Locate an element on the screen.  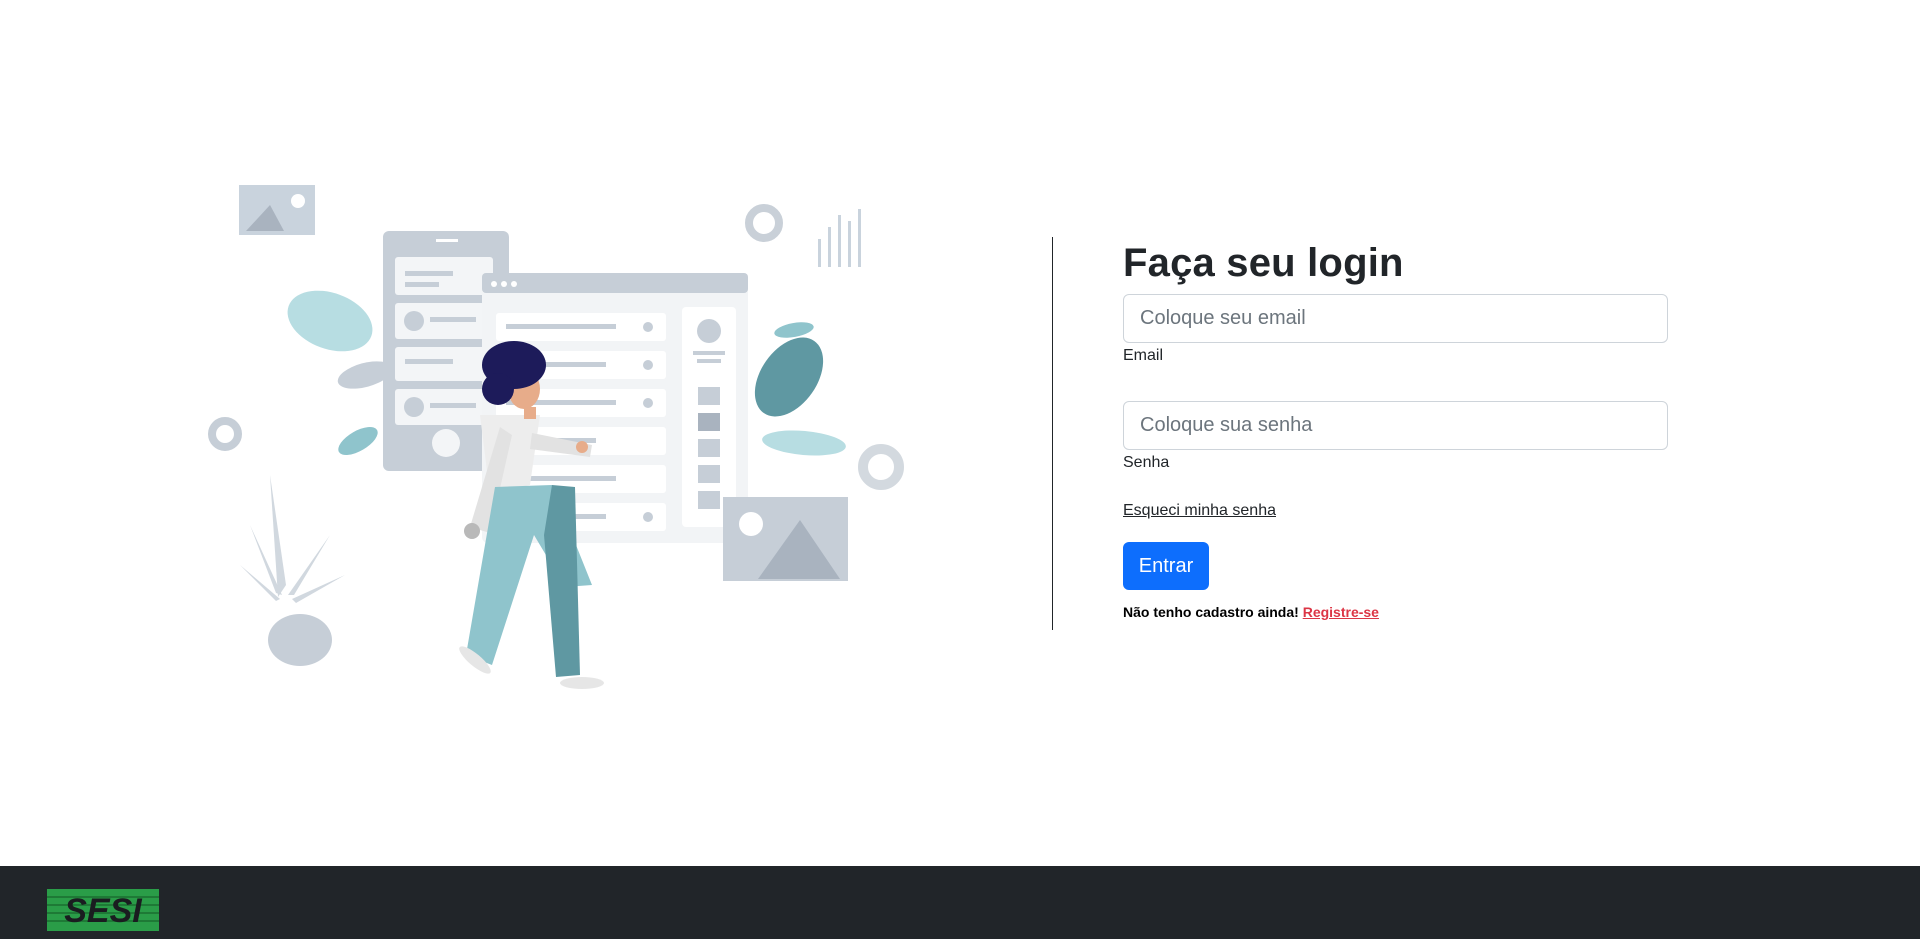
password-label: Senha is located at coordinates (1146, 462).